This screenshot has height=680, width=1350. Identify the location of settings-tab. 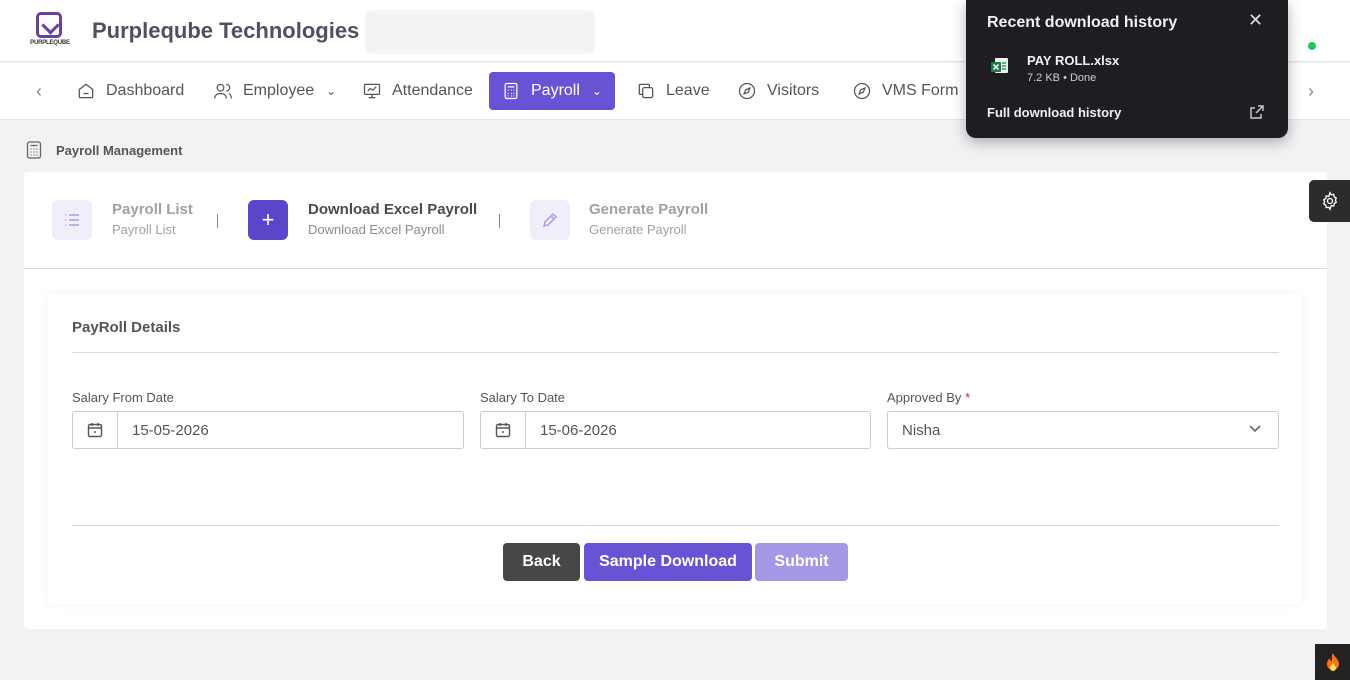
(1329, 201).